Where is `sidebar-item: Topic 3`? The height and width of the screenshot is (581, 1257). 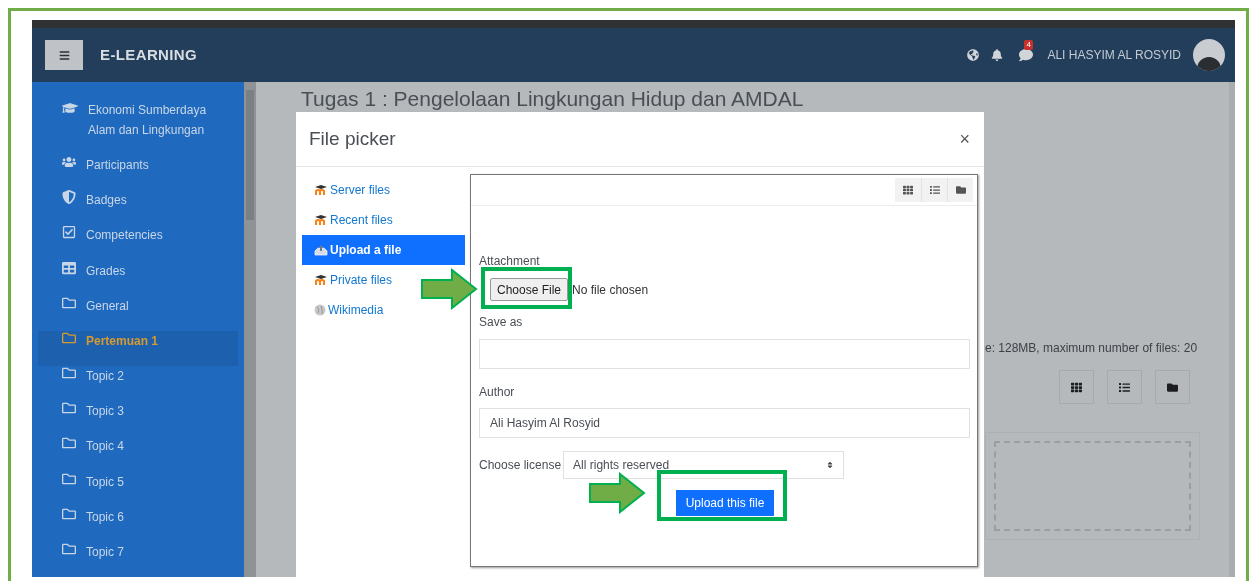
sidebar-item: Topic 3 is located at coordinates (138, 419).